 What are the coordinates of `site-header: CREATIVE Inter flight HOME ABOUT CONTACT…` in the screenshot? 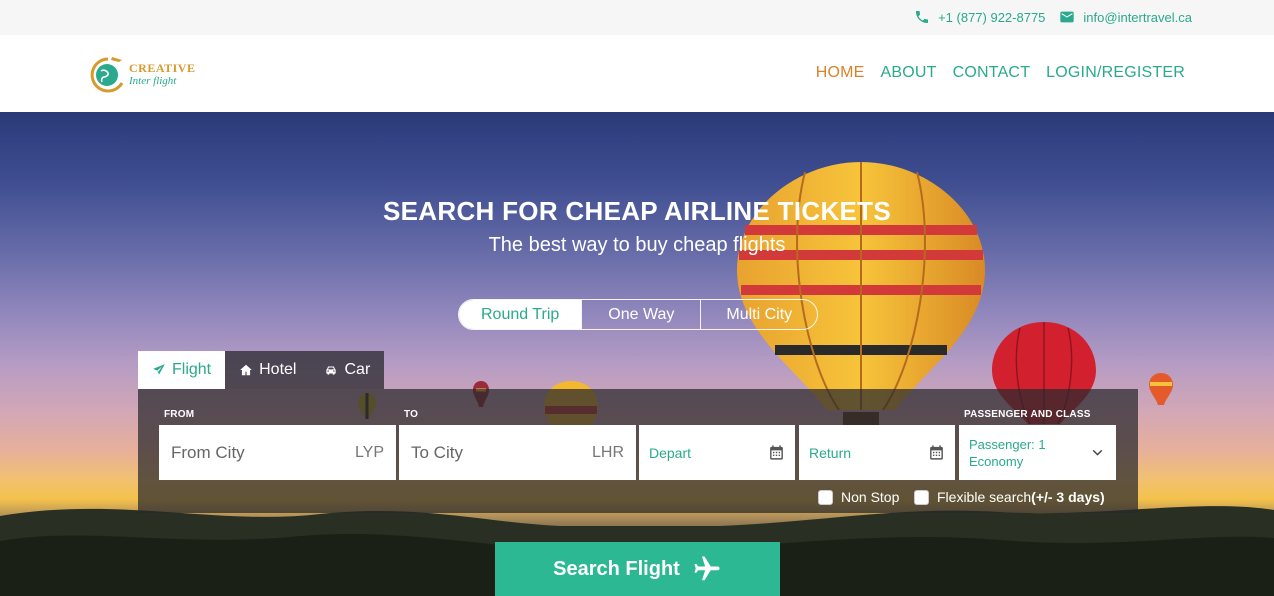 It's located at (637, 73).